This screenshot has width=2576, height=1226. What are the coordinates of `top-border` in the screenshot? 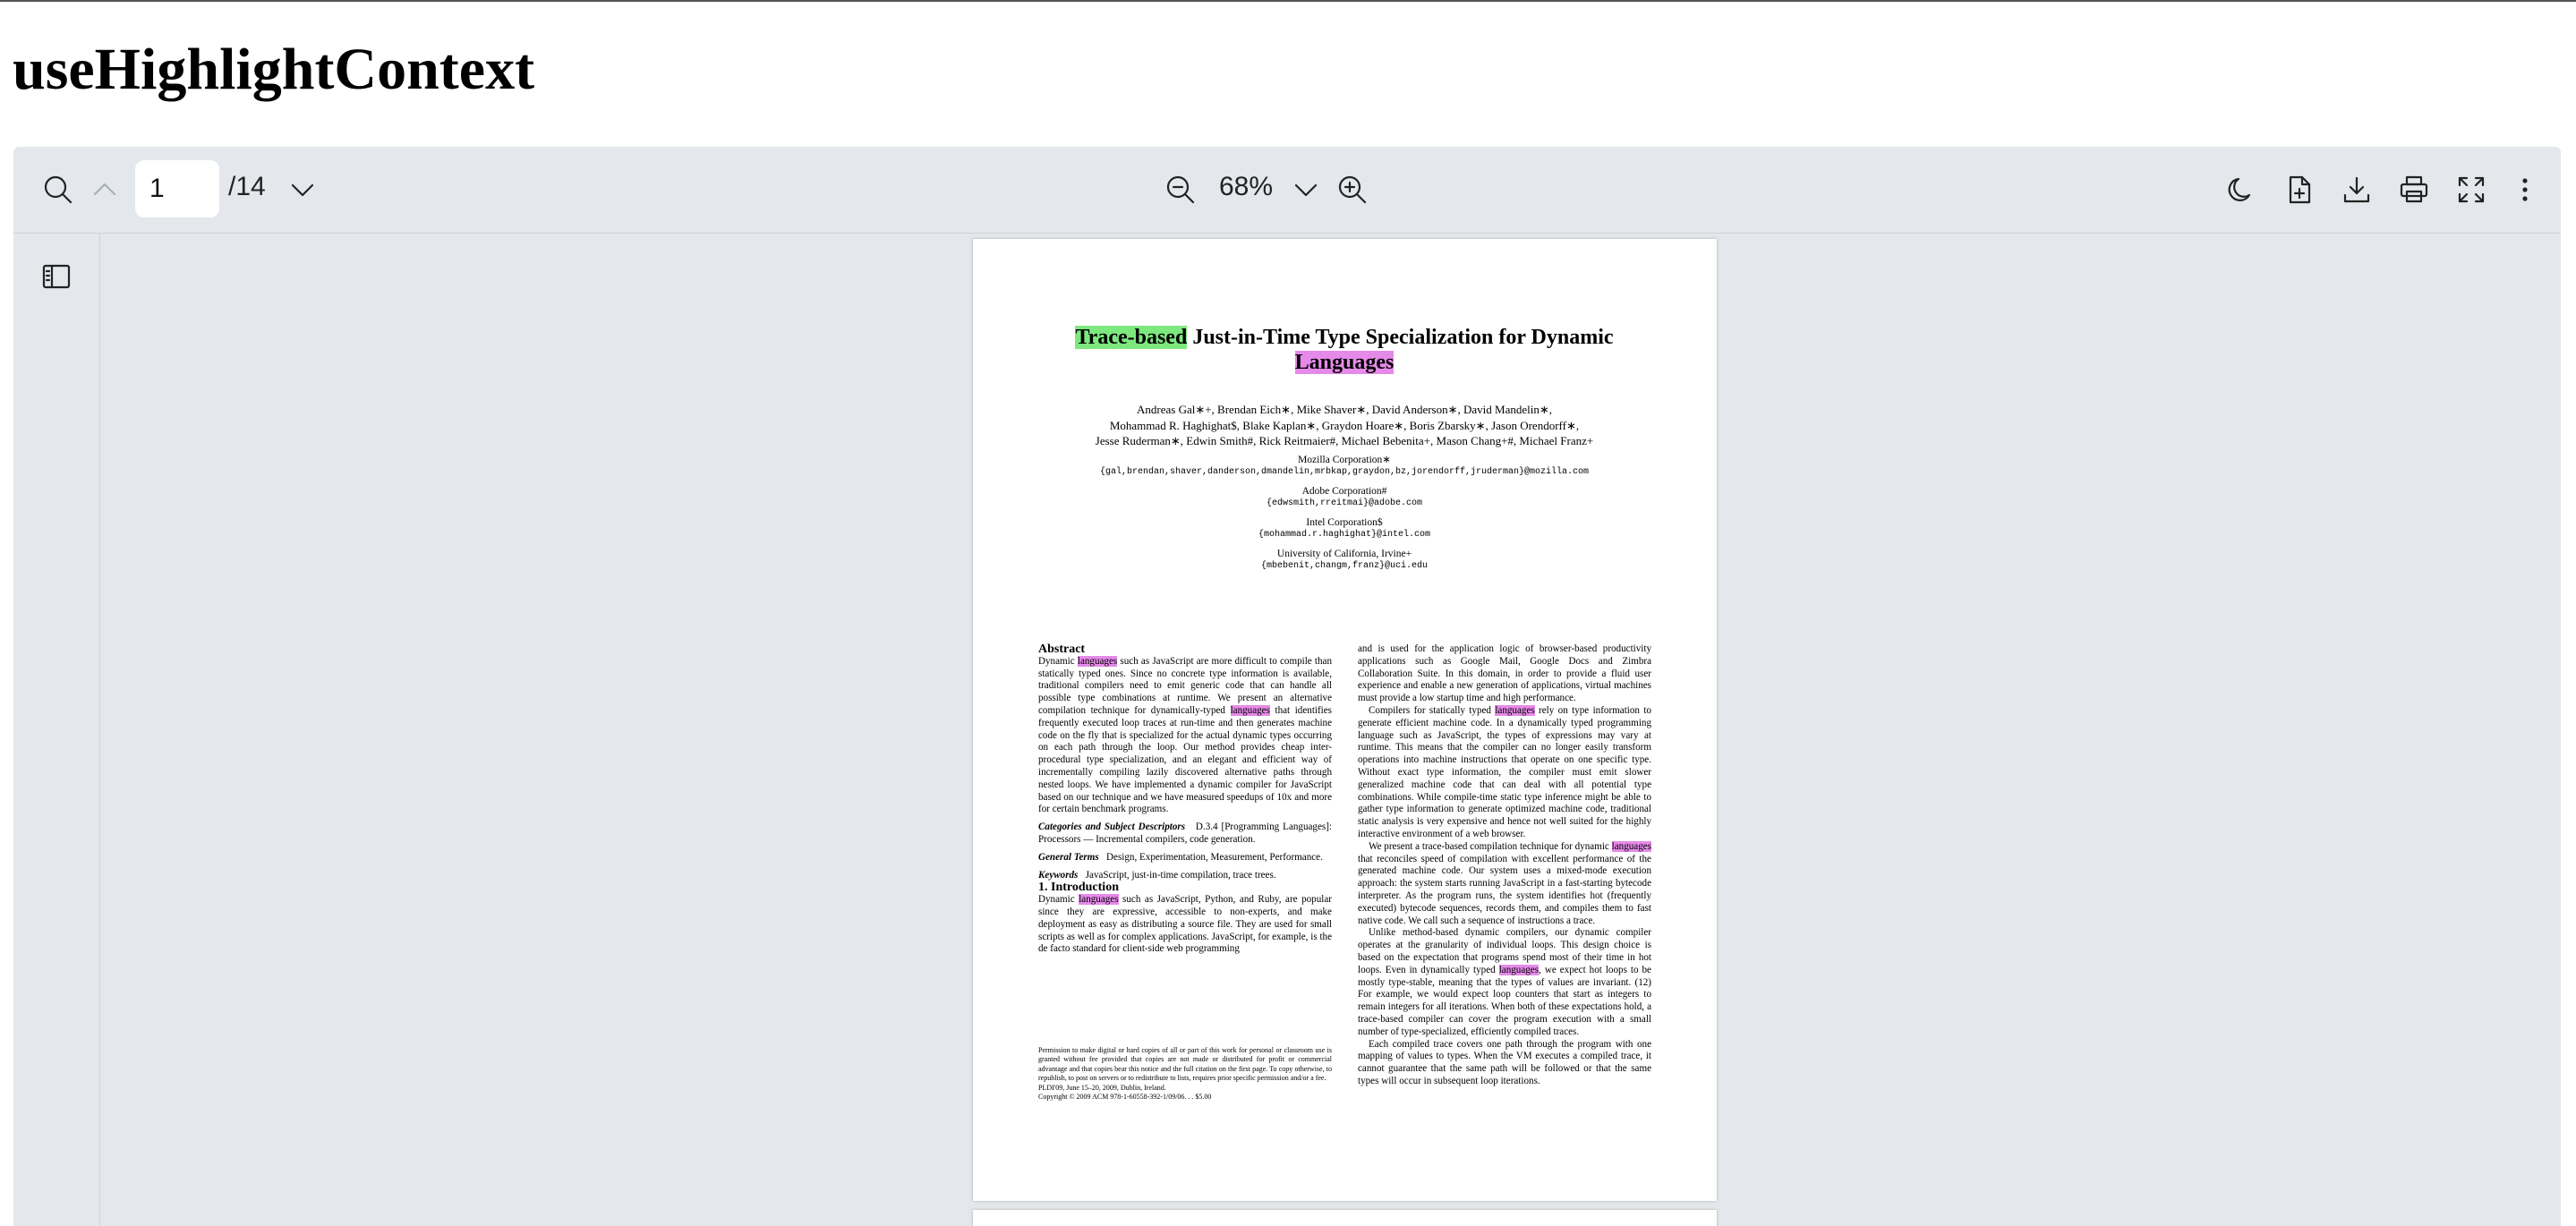 It's located at (1288, 1).